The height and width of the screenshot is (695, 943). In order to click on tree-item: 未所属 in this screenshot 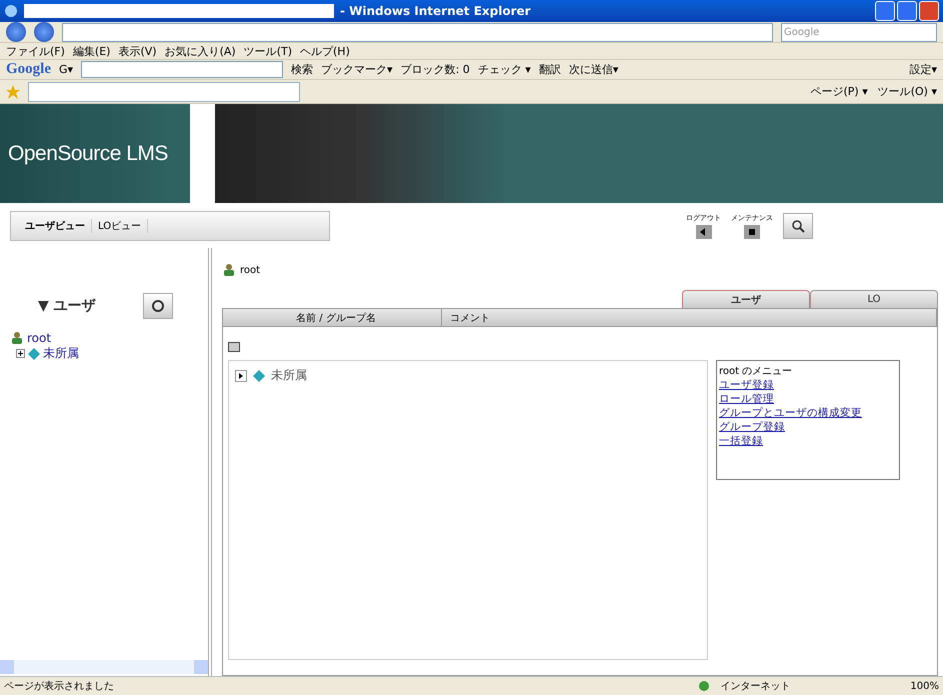, I will do `click(61, 353)`.